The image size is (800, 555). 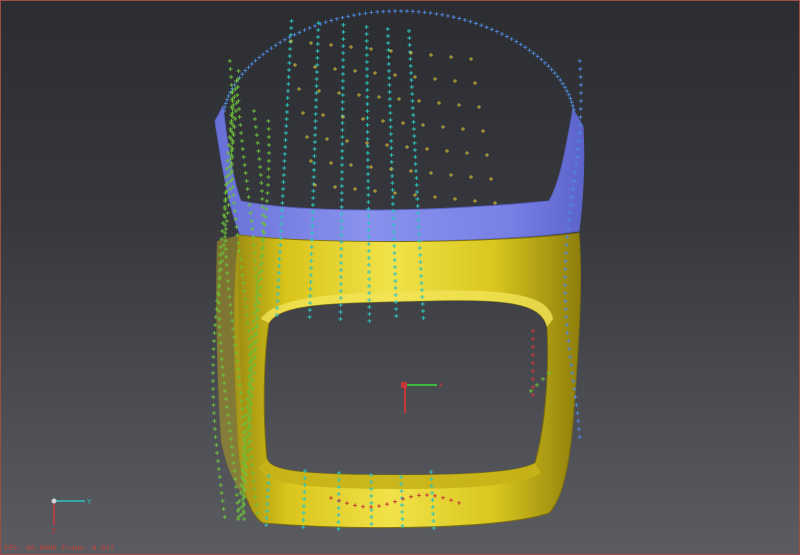 What do you see at coordinates (422, 397) in the screenshot?
I see `pivot-gizmo: x` at bounding box center [422, 397].